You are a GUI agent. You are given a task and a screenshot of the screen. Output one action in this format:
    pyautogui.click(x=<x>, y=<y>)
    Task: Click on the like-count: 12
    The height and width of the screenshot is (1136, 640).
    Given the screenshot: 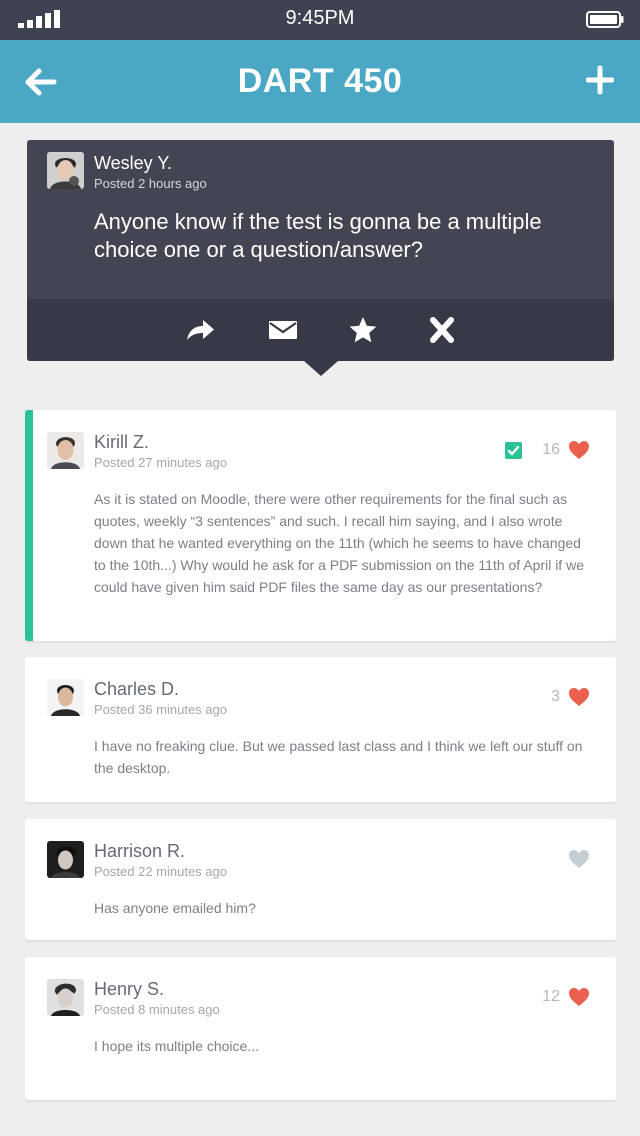 What is the action you would take?
    pyautogui.click(x=551, y=996)
    